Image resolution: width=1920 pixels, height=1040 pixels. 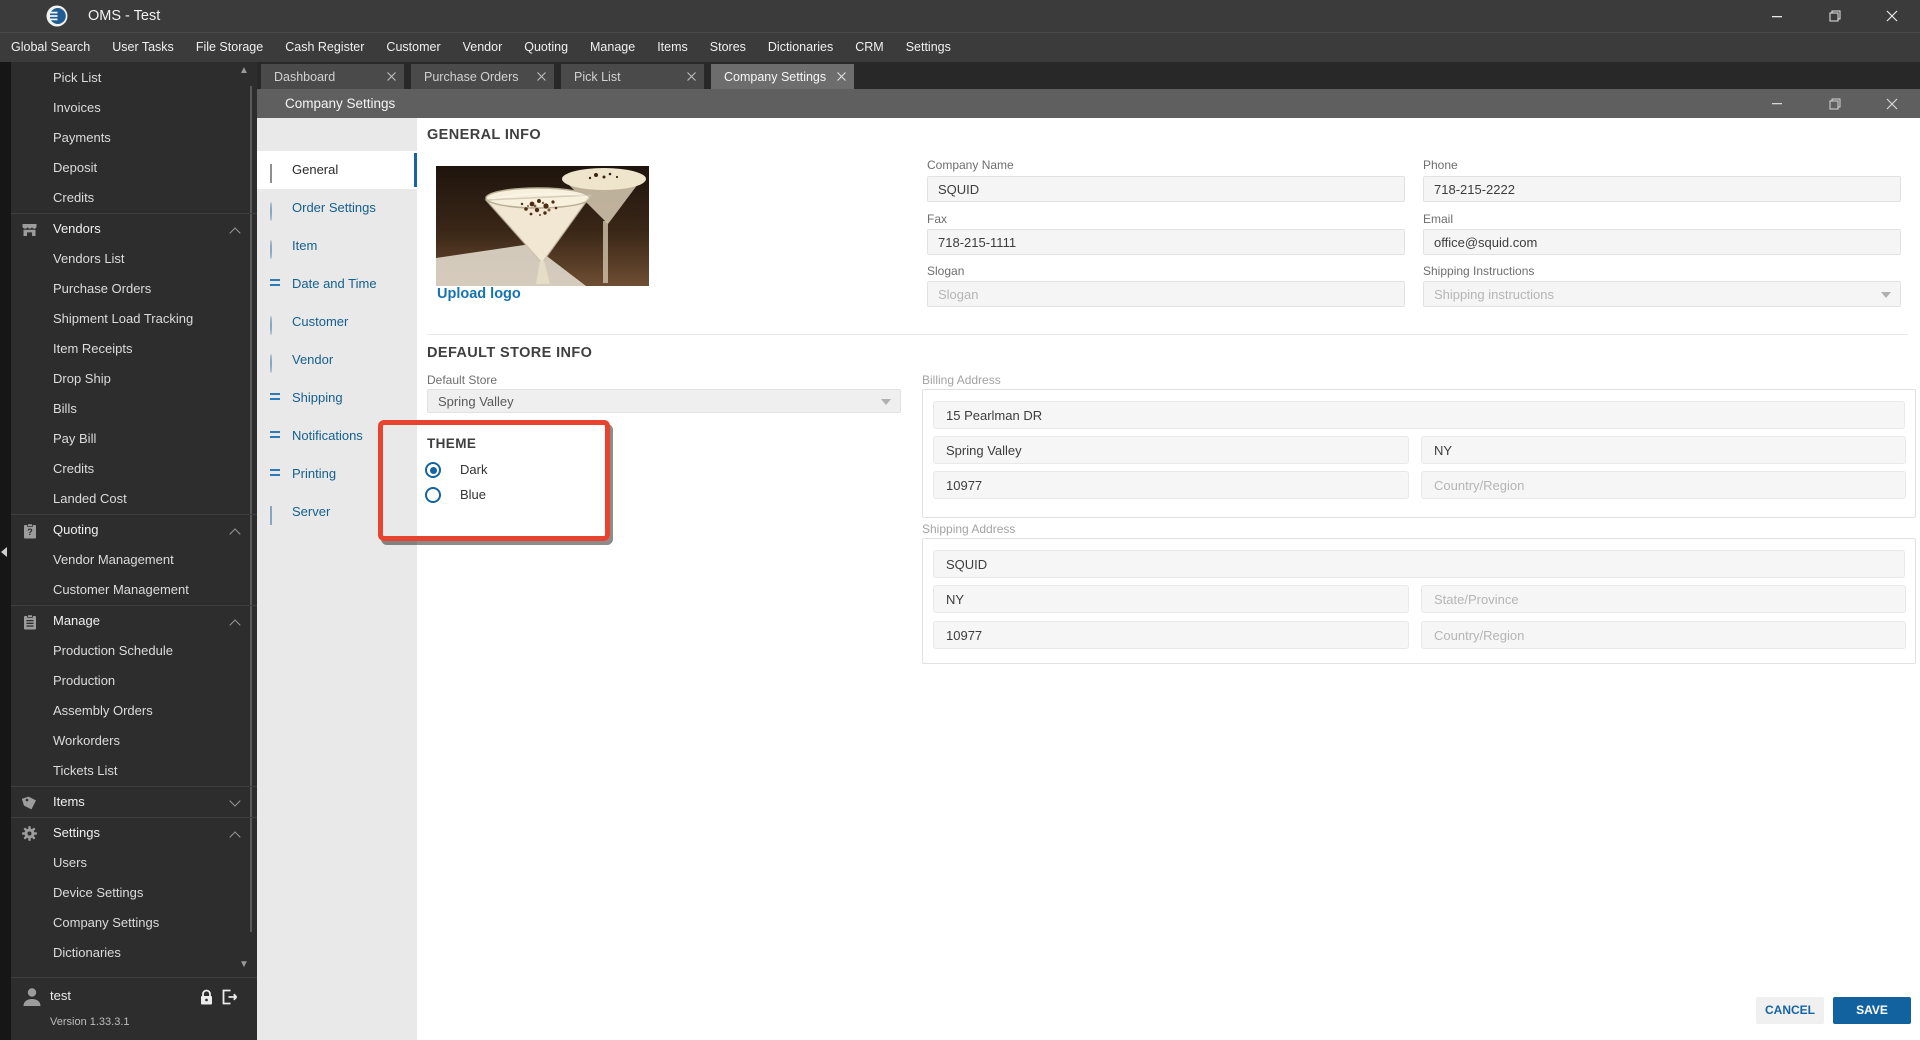 I want to click on settings-nav-notifications: Notifications, so click(x=337, y=436).